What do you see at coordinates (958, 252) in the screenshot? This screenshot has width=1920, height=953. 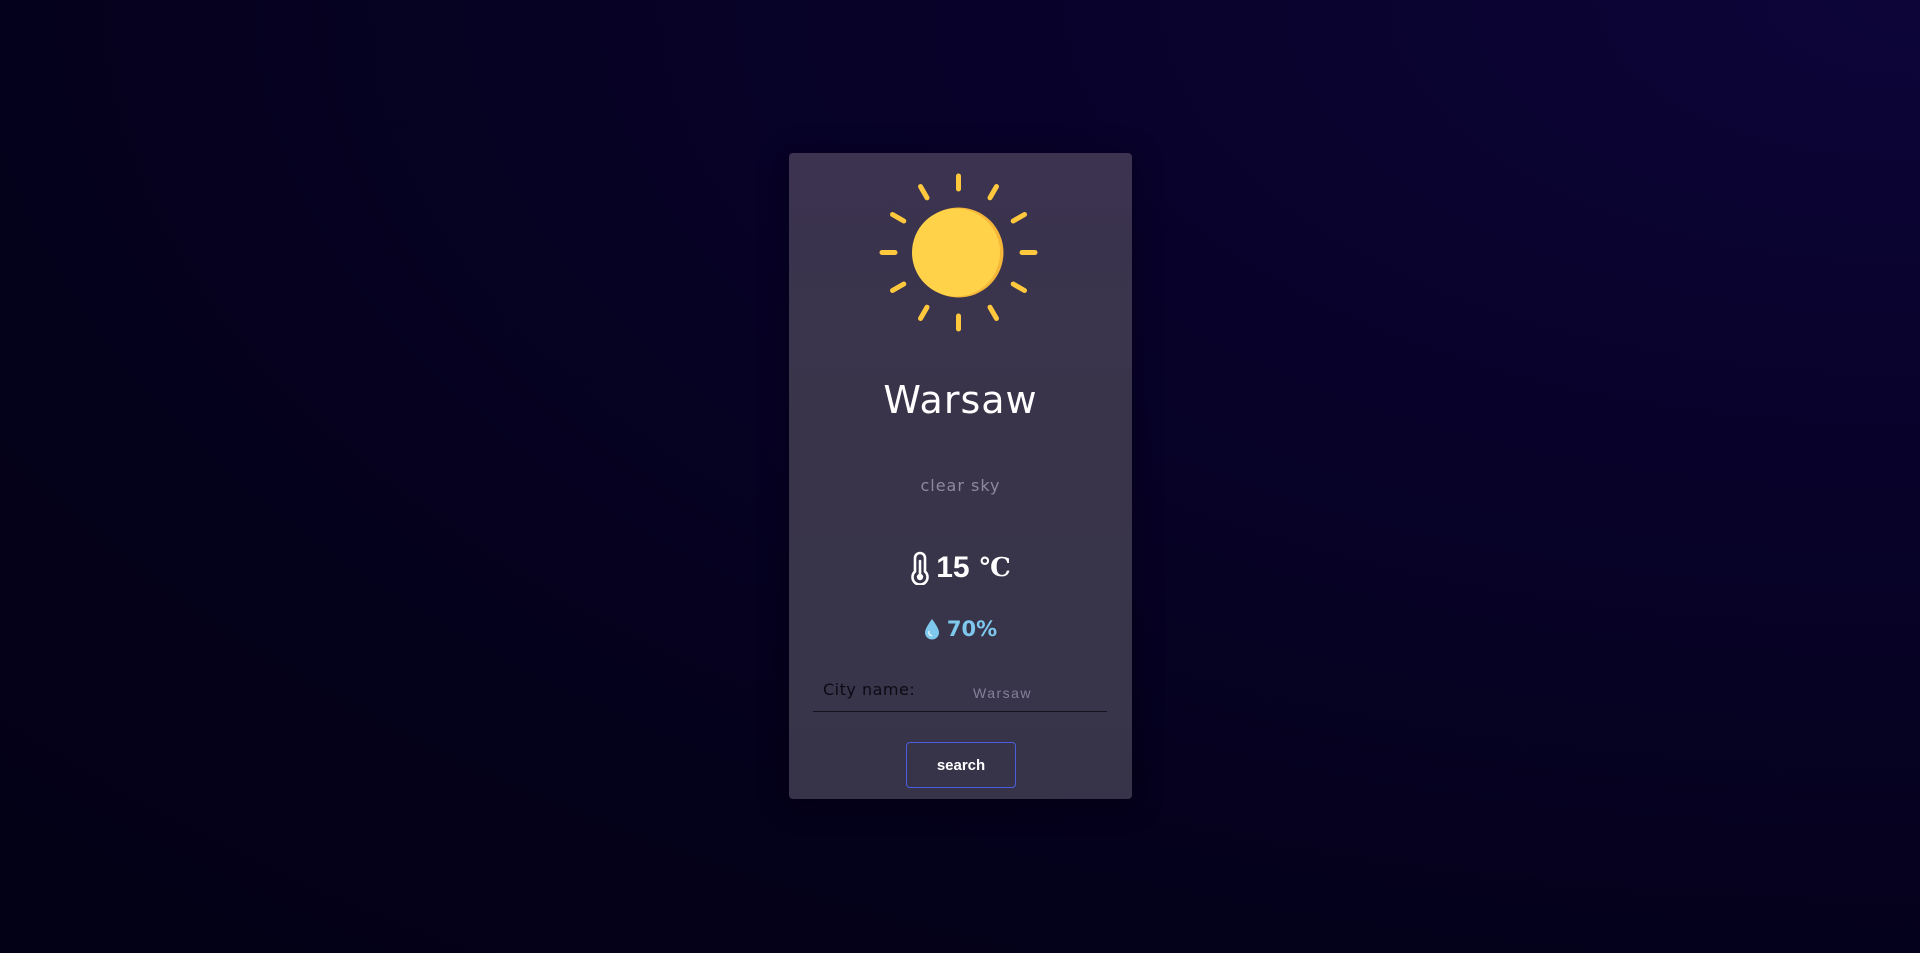 I see `sun-icon` at bounding box center [958, 252].